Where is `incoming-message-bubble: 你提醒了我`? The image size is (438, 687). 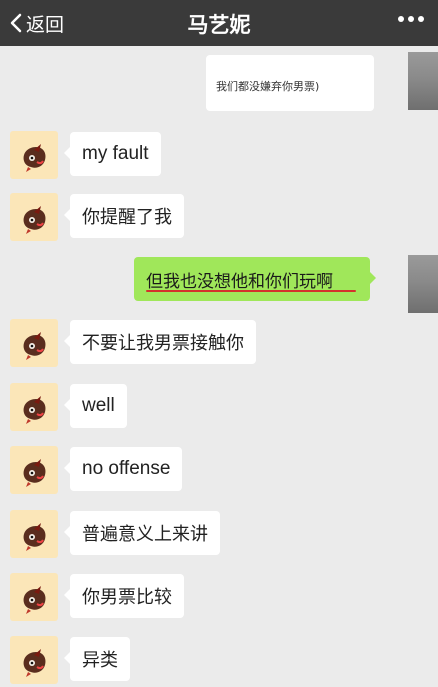 incoming-message-bubble: 你提醒了我 is located at coordinates (124, 216).